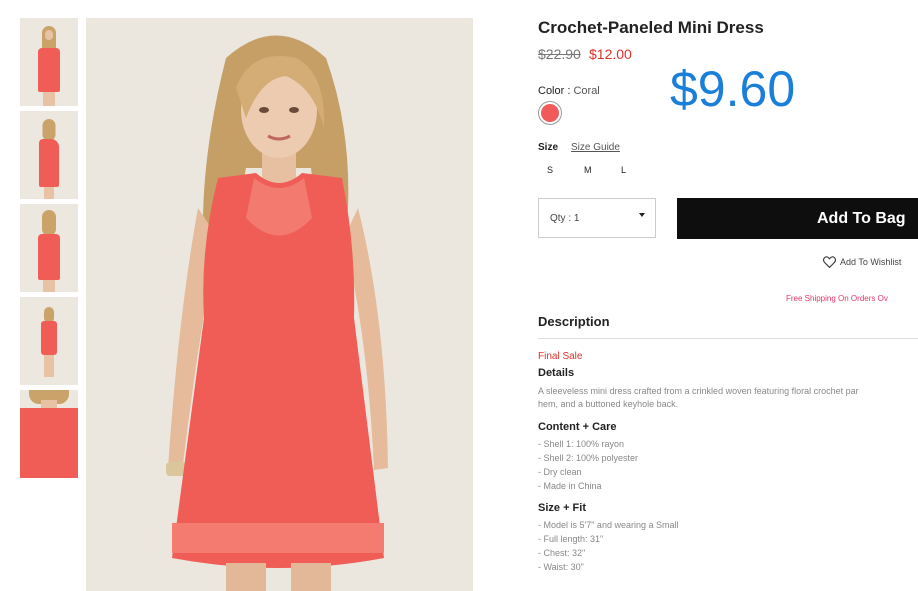 This screenshot has width=918, height=591. I want to click on list-item: - Made in China, so click(570, 486).